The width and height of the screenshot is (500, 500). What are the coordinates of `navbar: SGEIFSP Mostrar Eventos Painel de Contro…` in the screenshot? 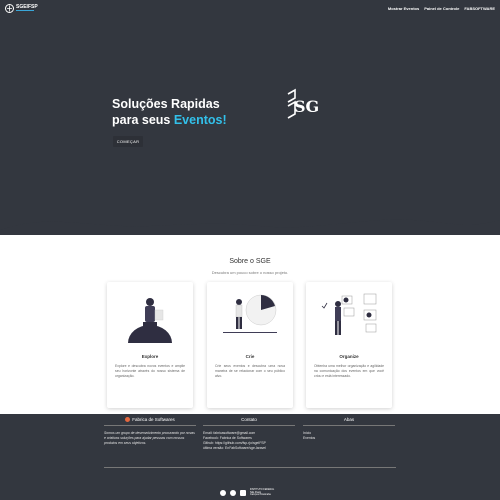 It's located at (250, 8).